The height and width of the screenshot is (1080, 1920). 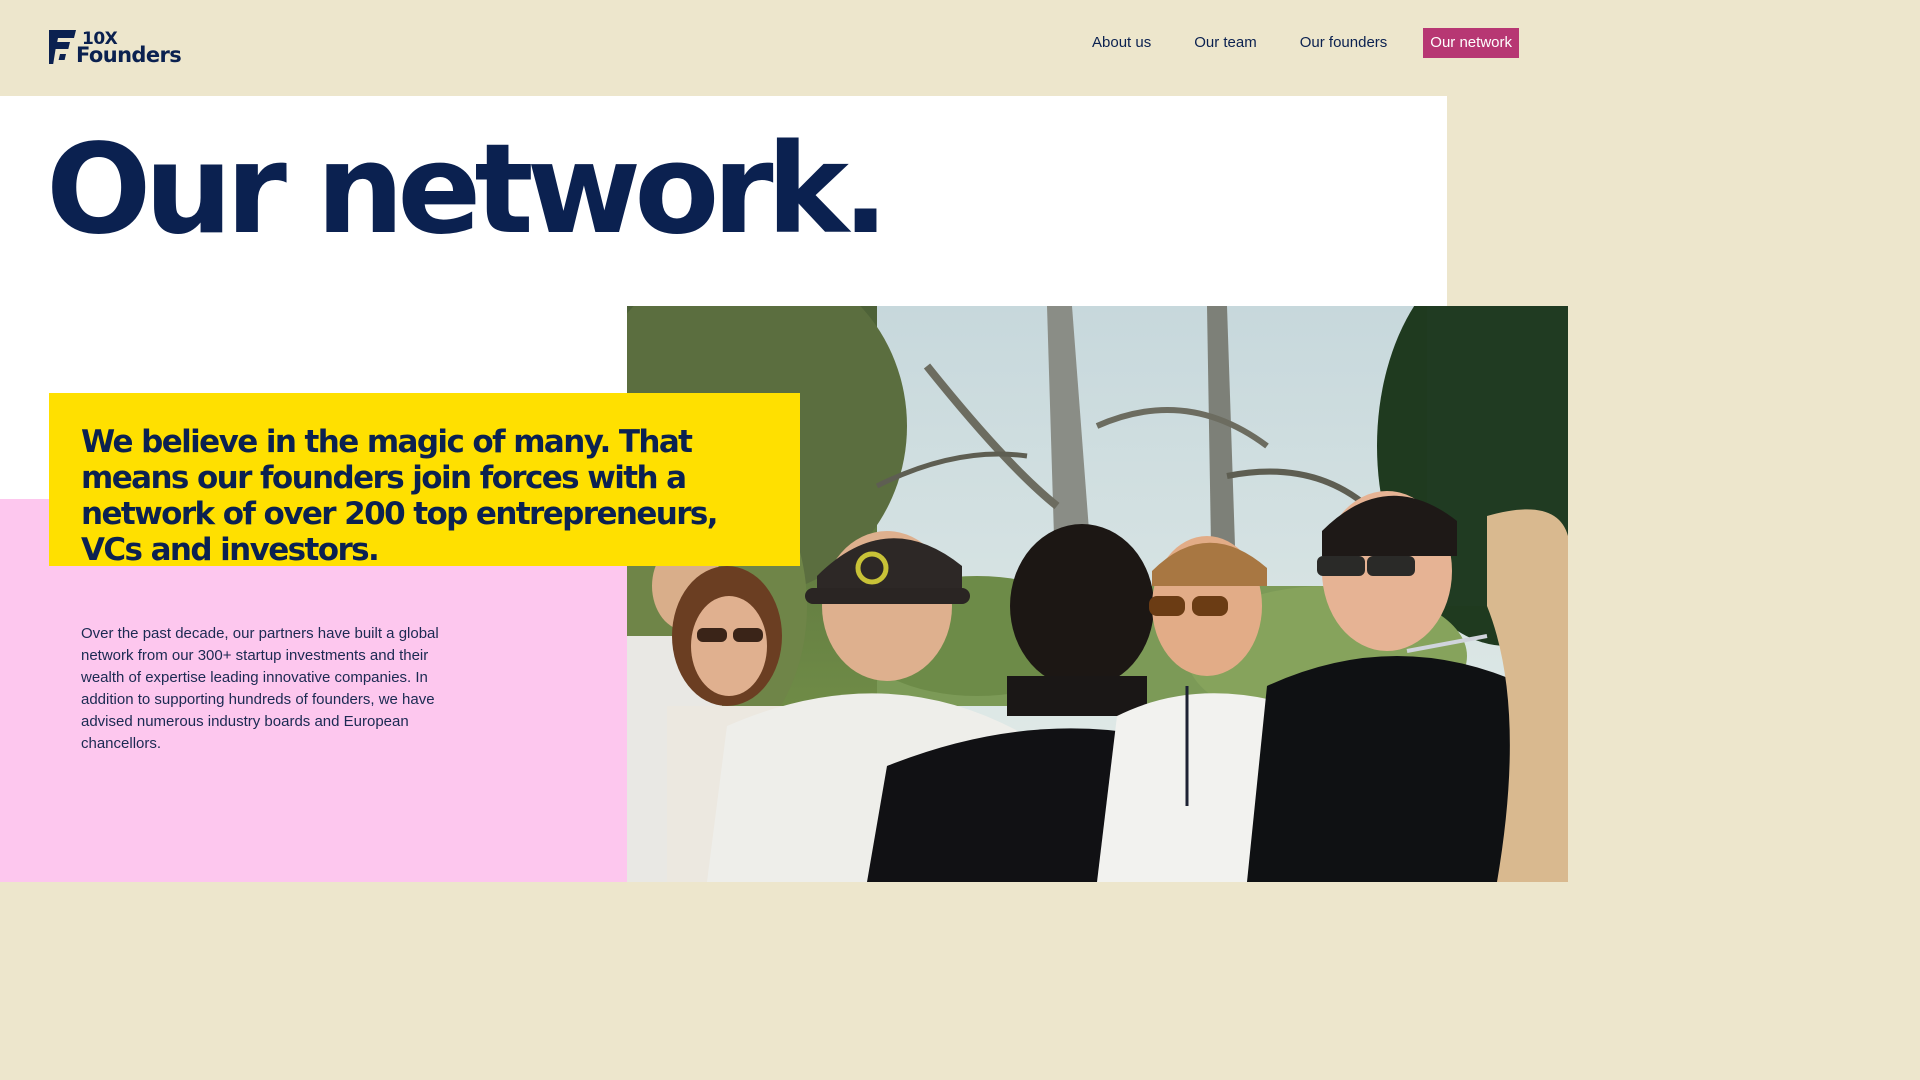 What do you see at coordinates (1121, 43) in the screenshot?
I see `nav-about-us: About us` at bounding box center [1121, 43].